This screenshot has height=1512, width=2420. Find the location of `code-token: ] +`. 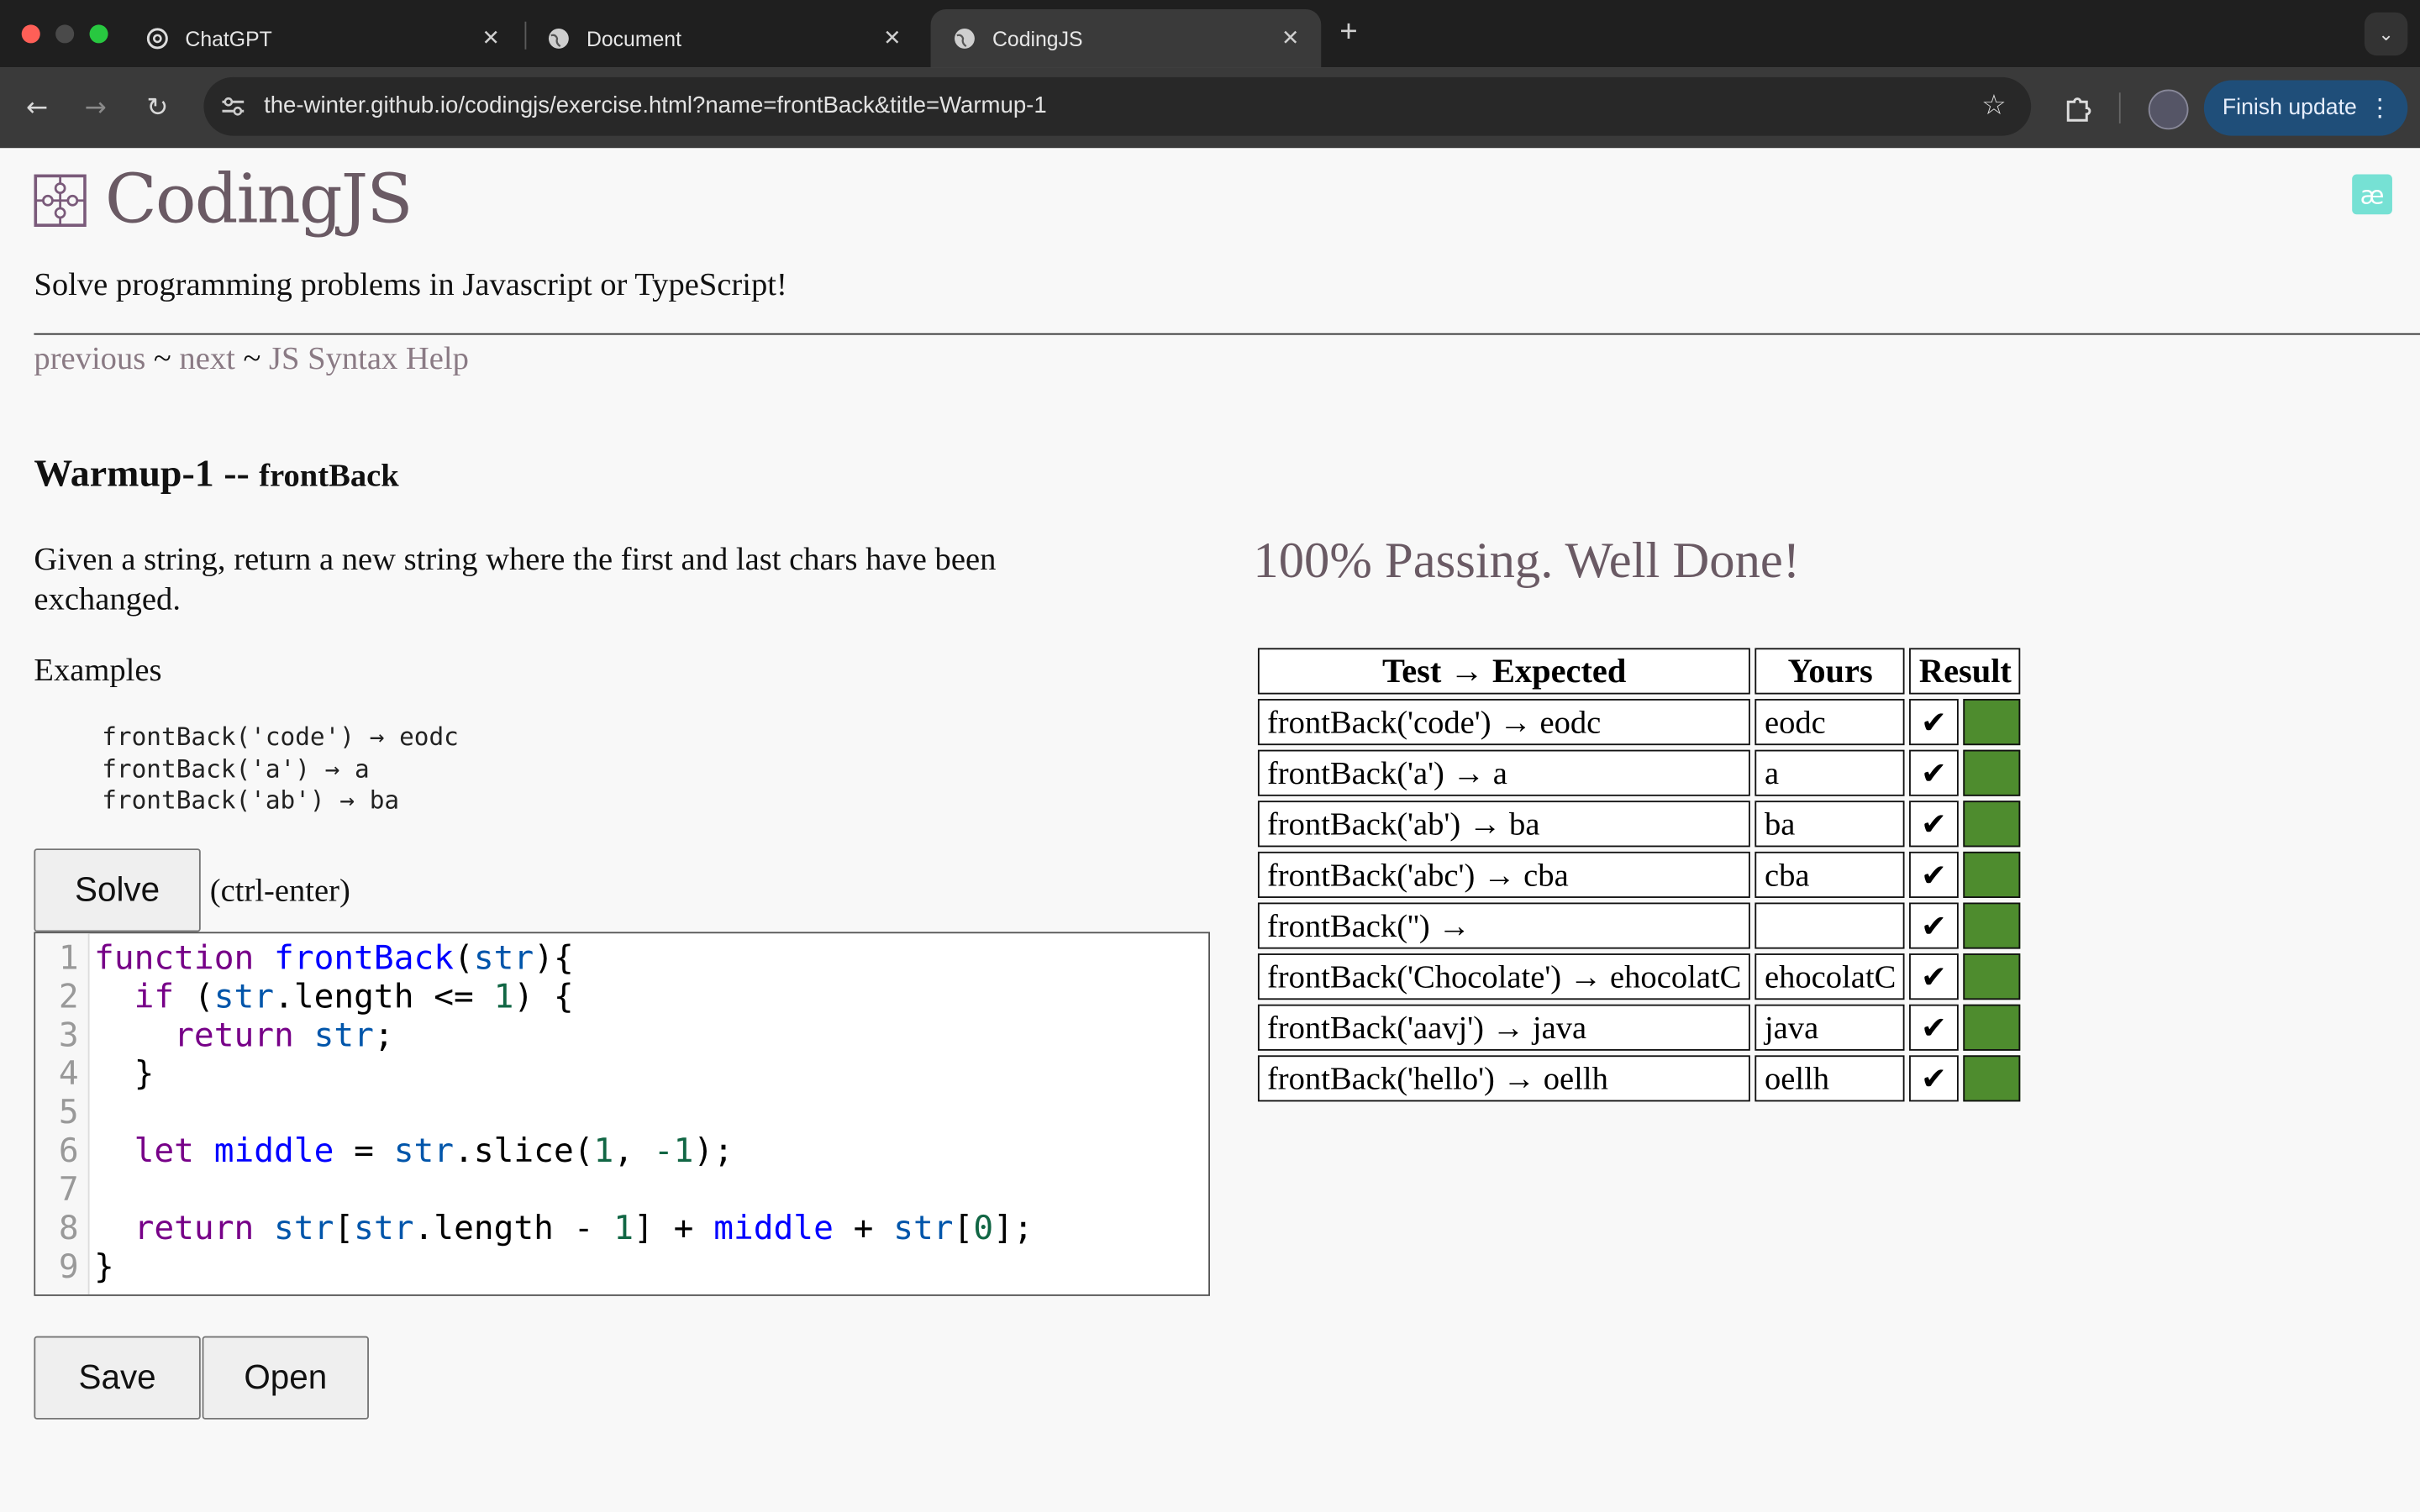

code-token: ] + is located at coordinates (674, 1229).